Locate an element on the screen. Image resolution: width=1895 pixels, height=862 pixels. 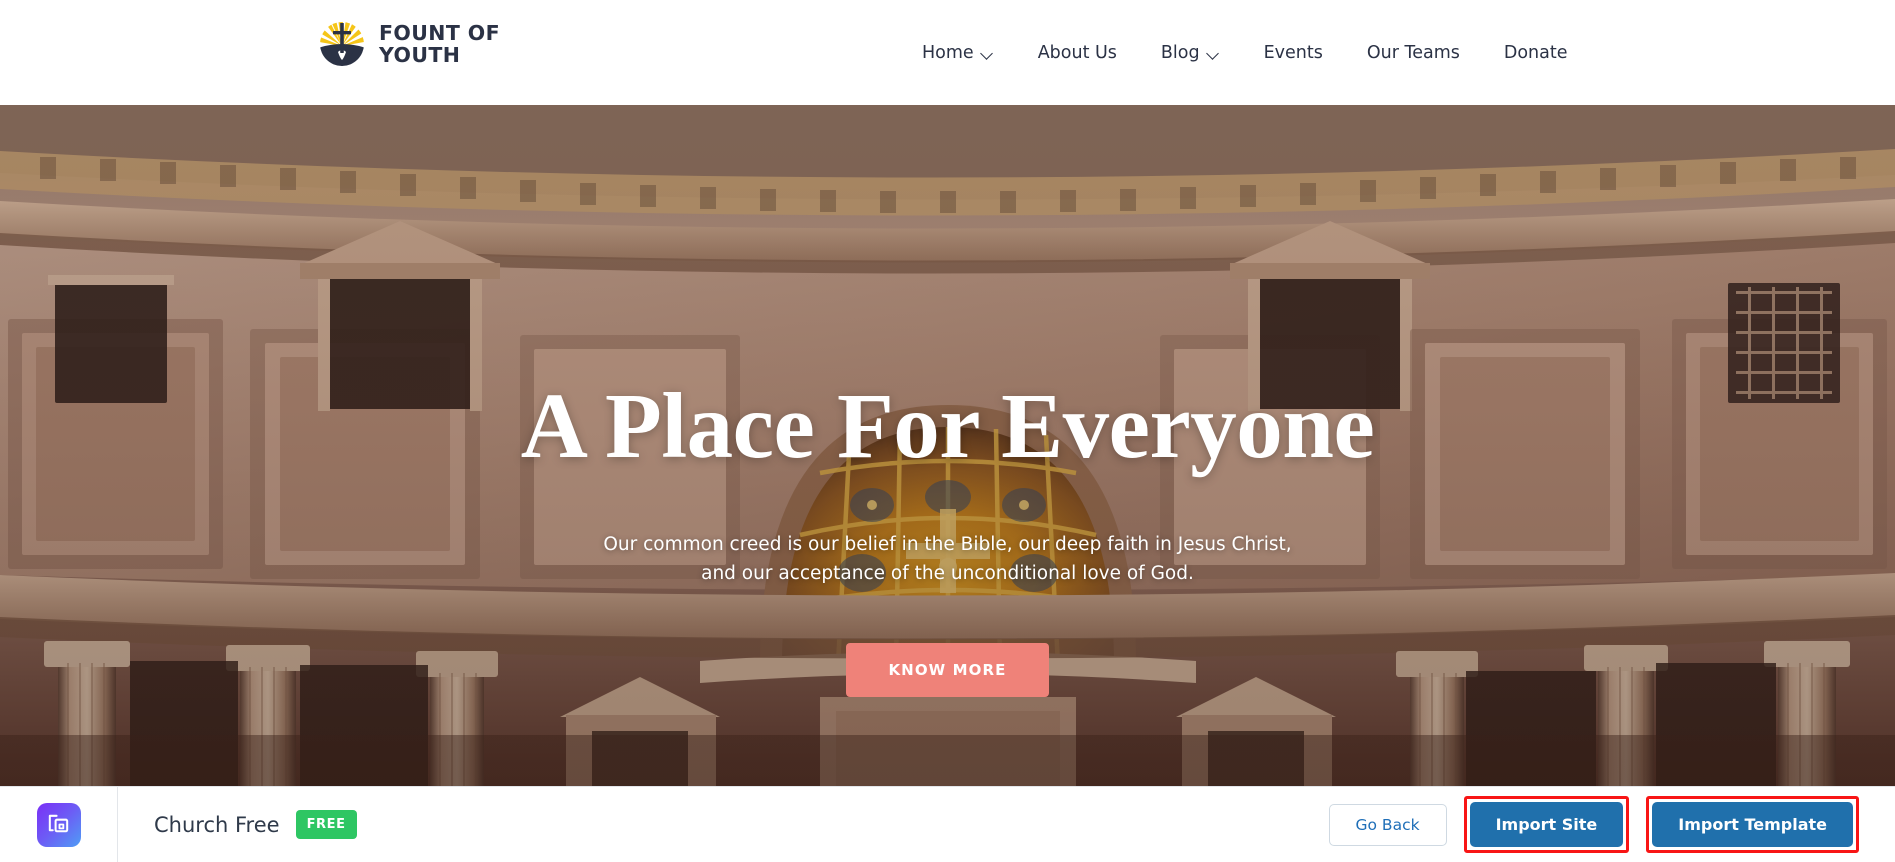
nav-item-about-us: About Us is located at coordinates (1077, 53).